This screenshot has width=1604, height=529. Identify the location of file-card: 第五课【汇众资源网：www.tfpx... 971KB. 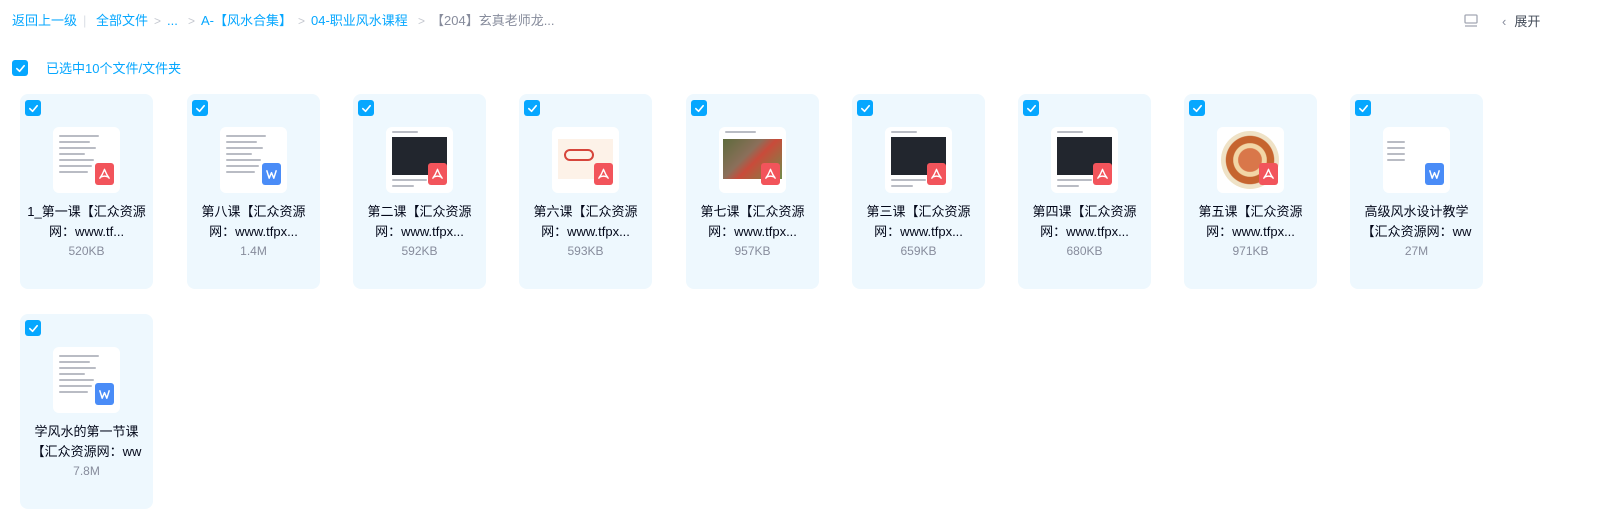
(1250, 191).